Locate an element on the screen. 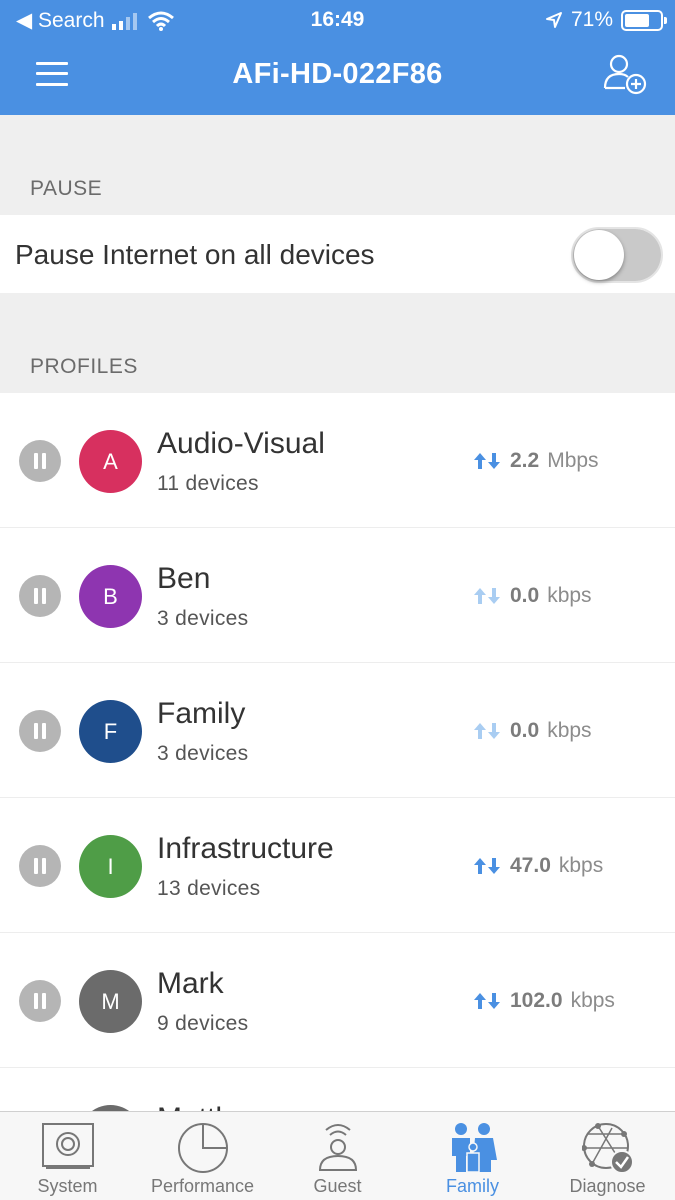  rate-unit: Mbps is located at coordinates (573, 460).